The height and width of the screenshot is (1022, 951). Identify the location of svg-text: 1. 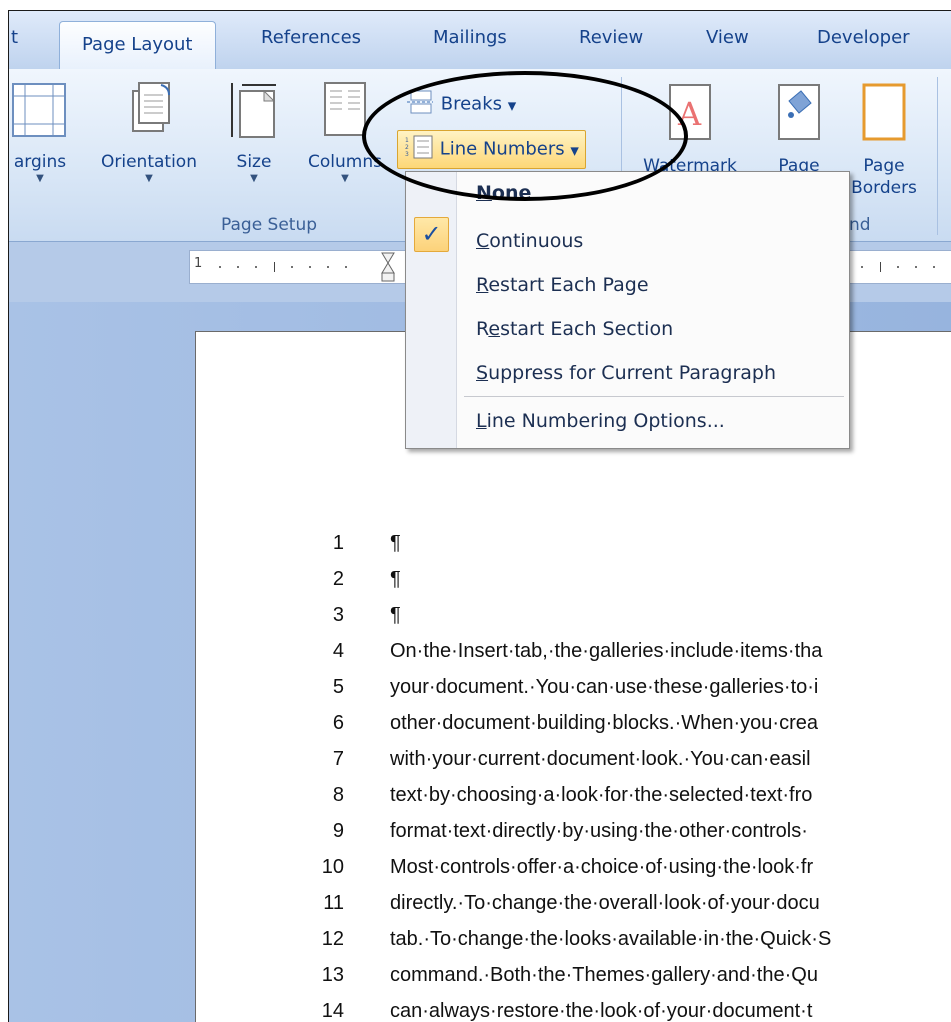
(407, 140).